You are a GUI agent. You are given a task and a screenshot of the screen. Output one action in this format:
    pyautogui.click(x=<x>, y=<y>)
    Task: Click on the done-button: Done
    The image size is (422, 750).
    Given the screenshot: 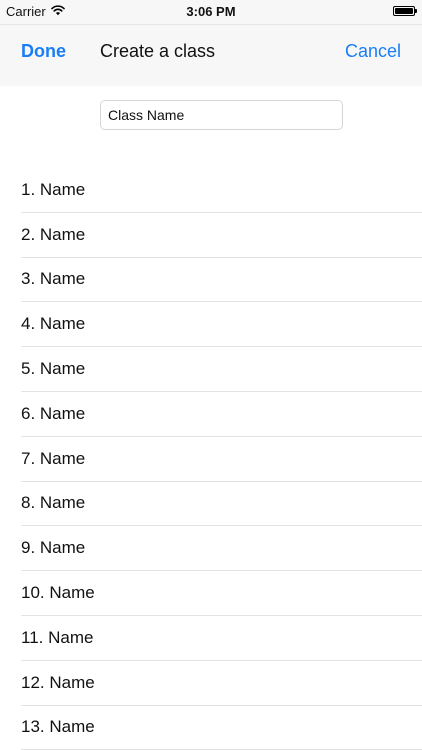 What is the action you would take?
    pyautogui.click(x=43, y=51)
    